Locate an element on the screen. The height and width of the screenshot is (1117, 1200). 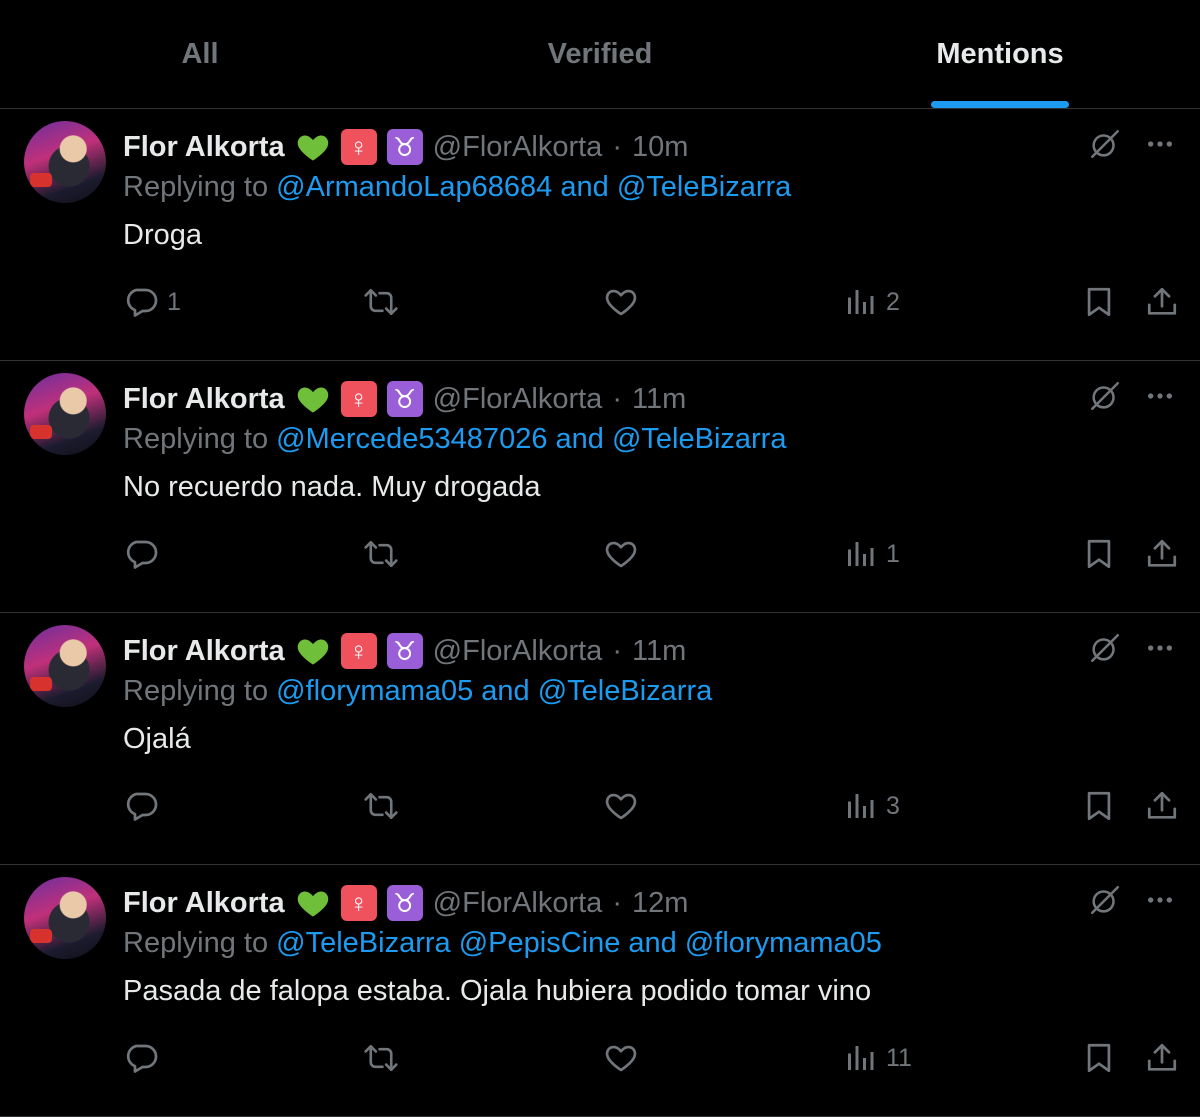
tweet-actions: 11 is located at coordinates (600, 1058).